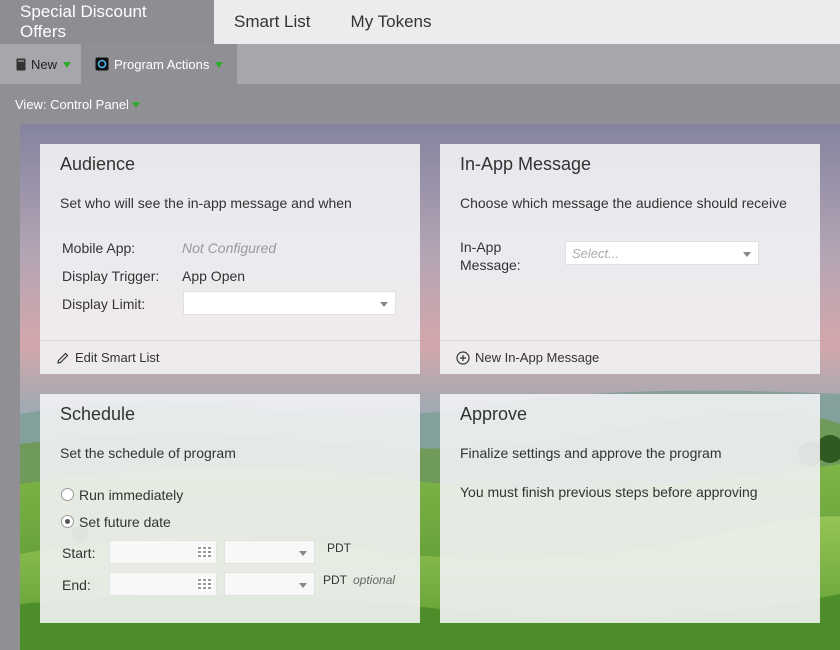 This screenshot has height=650, width=840. Describe the element at coordinates (111, 276) in the screenshot. I see `display-trigger-label: Display Trigger:` at that location.